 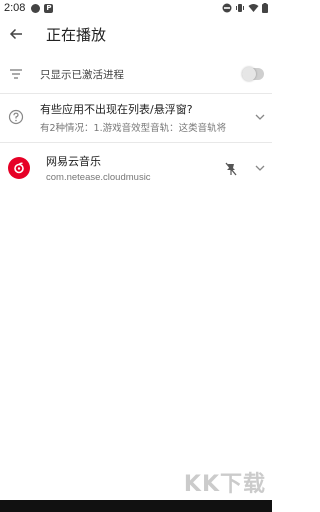 What do you see at coordinates (265, 8) in the screenshot?
I see `battery-icon` at bounding box center [265, 8].